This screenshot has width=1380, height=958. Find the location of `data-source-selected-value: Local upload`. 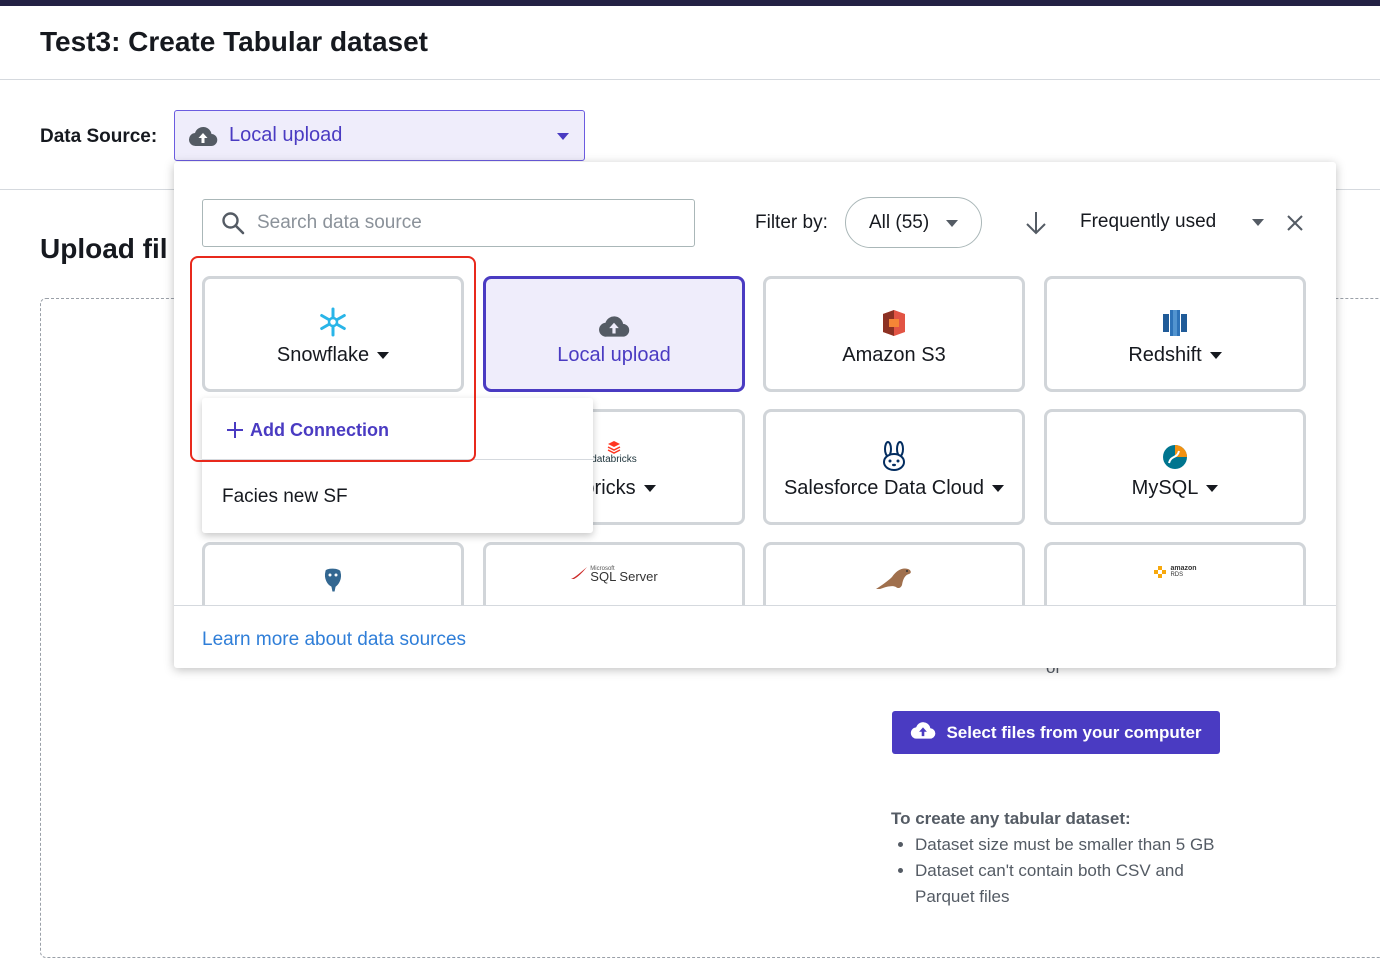

data-source-selected-value: Local upload is located at coordinates (286, 135).